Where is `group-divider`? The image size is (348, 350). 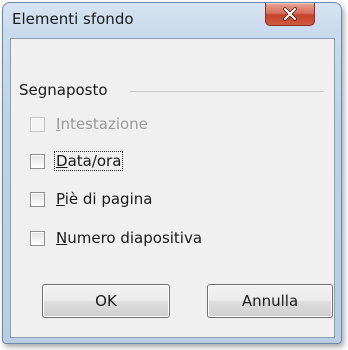
group-divider is located at coordinates (227, 91).